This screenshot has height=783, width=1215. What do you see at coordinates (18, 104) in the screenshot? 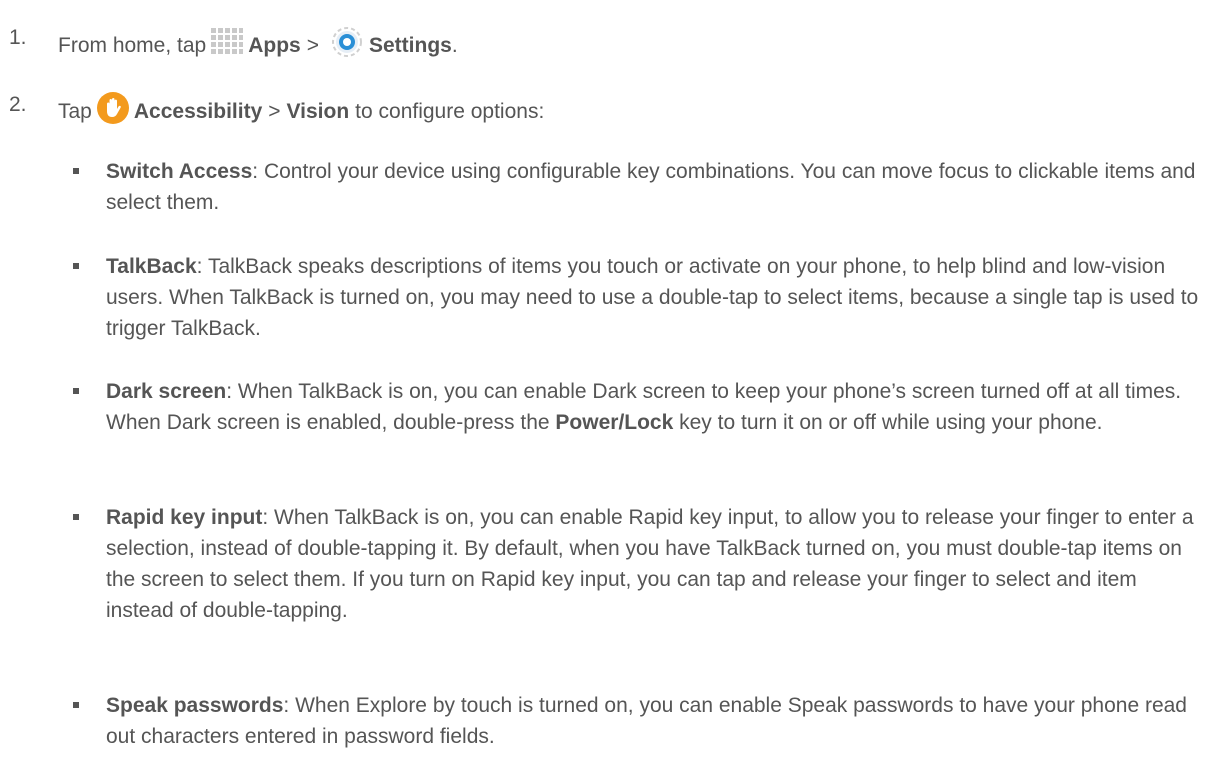
I see `step-number: 2.` at bounding box center [18, 104].